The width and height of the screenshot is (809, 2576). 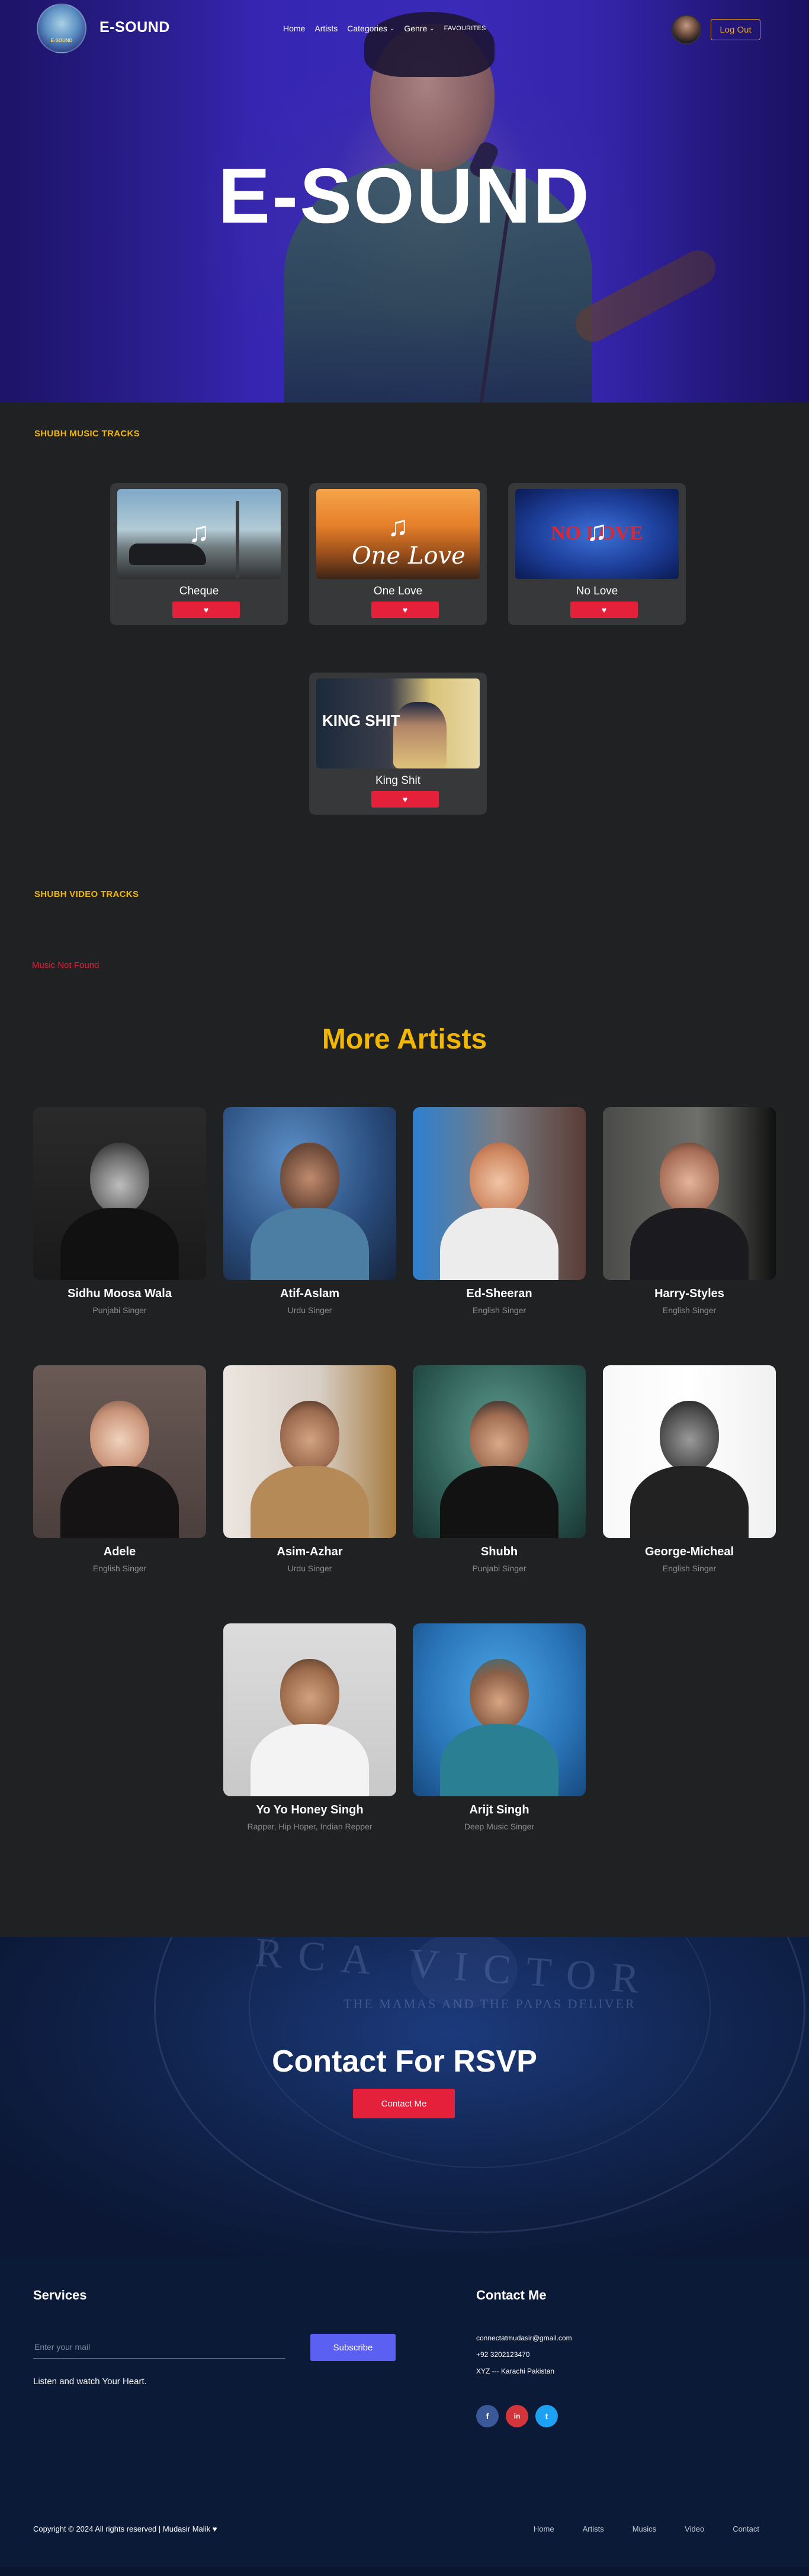 I want to click on subscribe-button: Subscribe, so click(x=353, y=2347).